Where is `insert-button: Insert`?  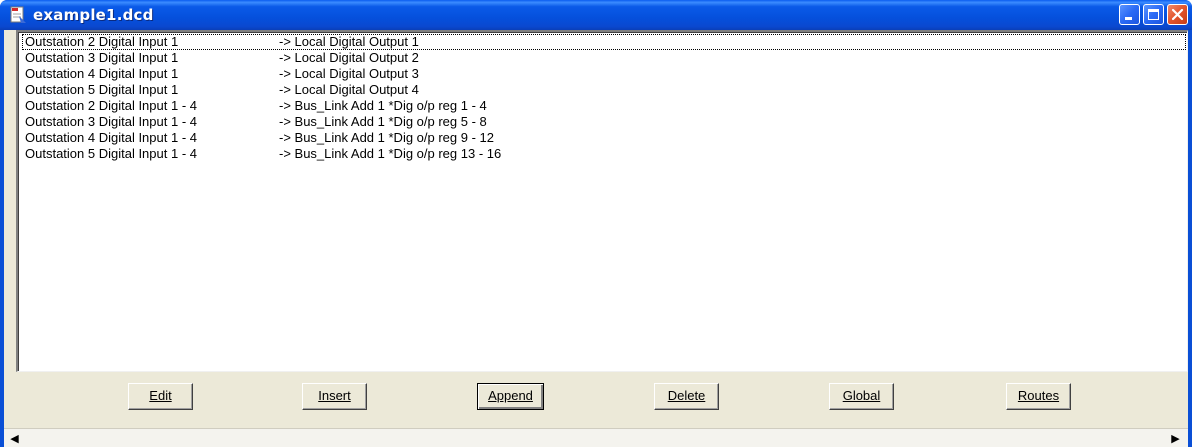 insert-button: Insert is located at coordinates (334, 396).